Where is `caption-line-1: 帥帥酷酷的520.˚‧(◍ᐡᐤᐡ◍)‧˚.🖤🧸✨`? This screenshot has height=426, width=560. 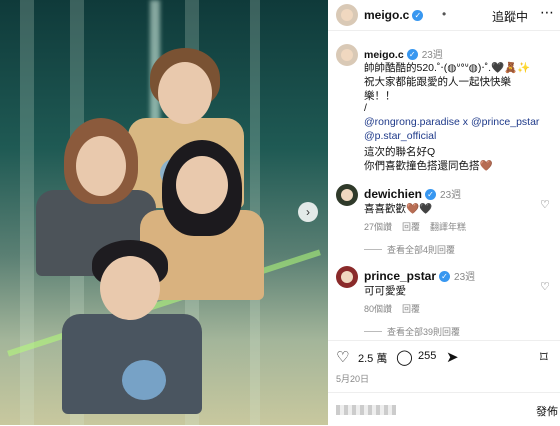
caption-line-1: 帥帥酷酷的520.˚‧(◍ᐡᐤᐡ◍)‧˚.🖤🧸✨ is located at coordinates (447, 68).